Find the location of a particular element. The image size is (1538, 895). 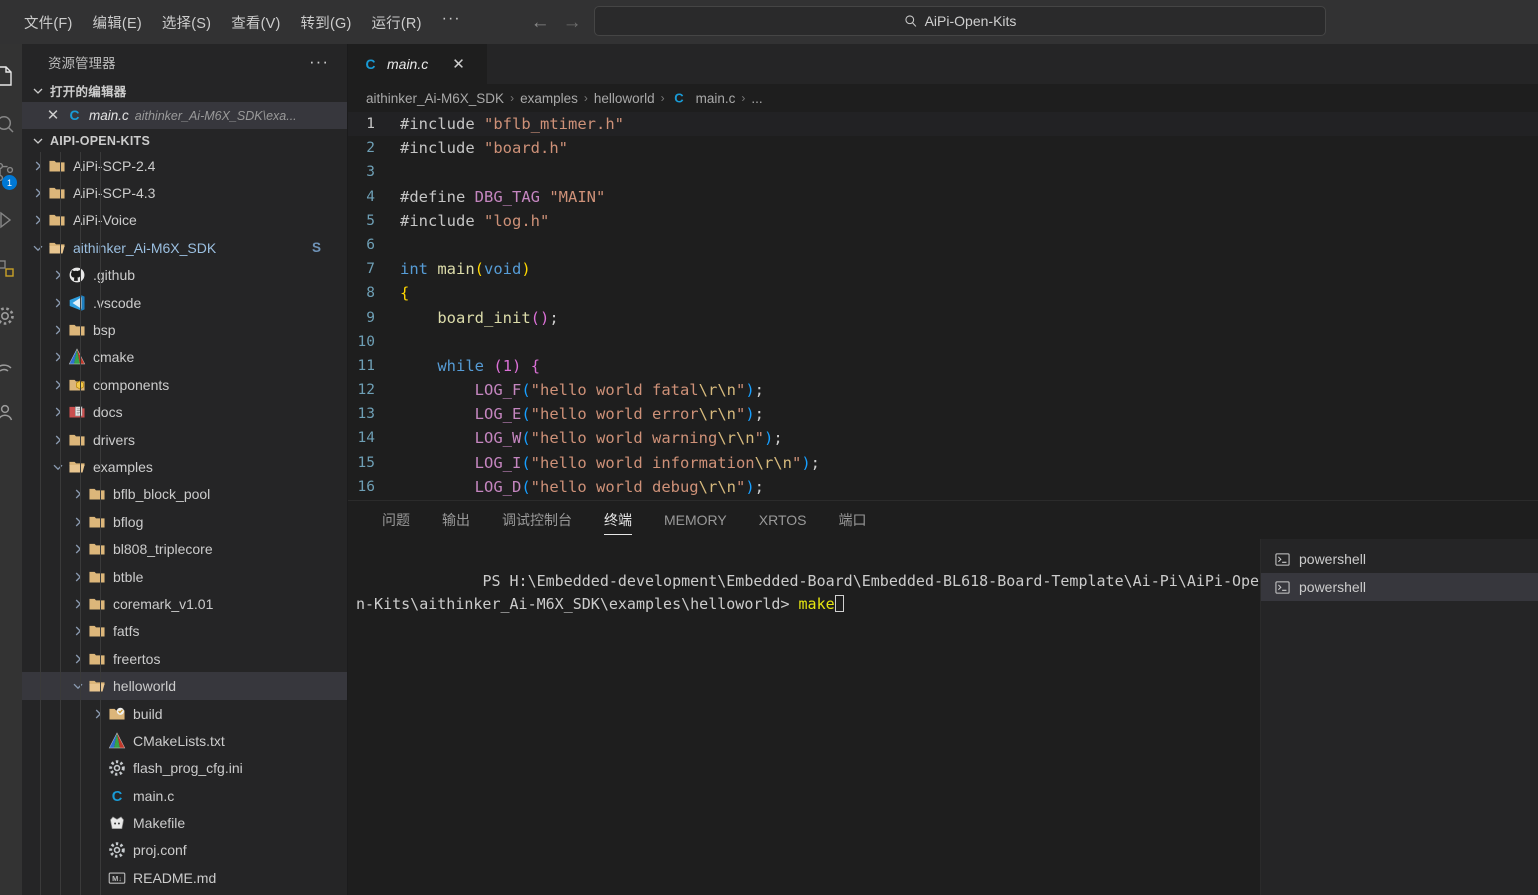

tree-folder-drivers: drivers is located at coordinates (184, 439).